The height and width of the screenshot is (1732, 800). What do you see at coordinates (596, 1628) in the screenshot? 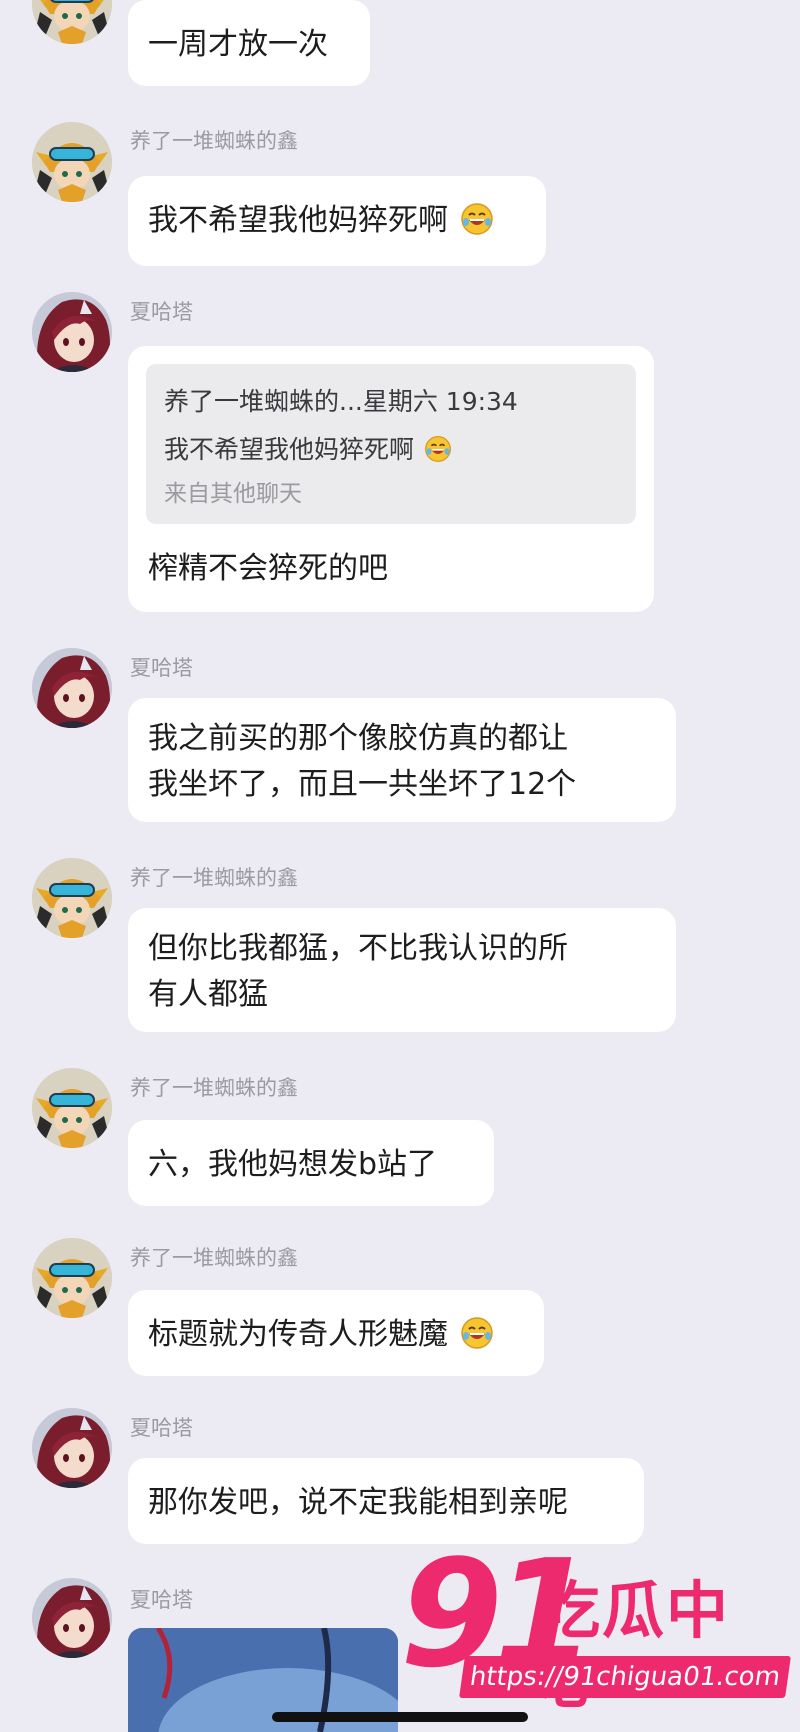
I see `site-watermark: 91 吃瓜中心 https://91chigua01.com` at bounding box center [596, 1628].